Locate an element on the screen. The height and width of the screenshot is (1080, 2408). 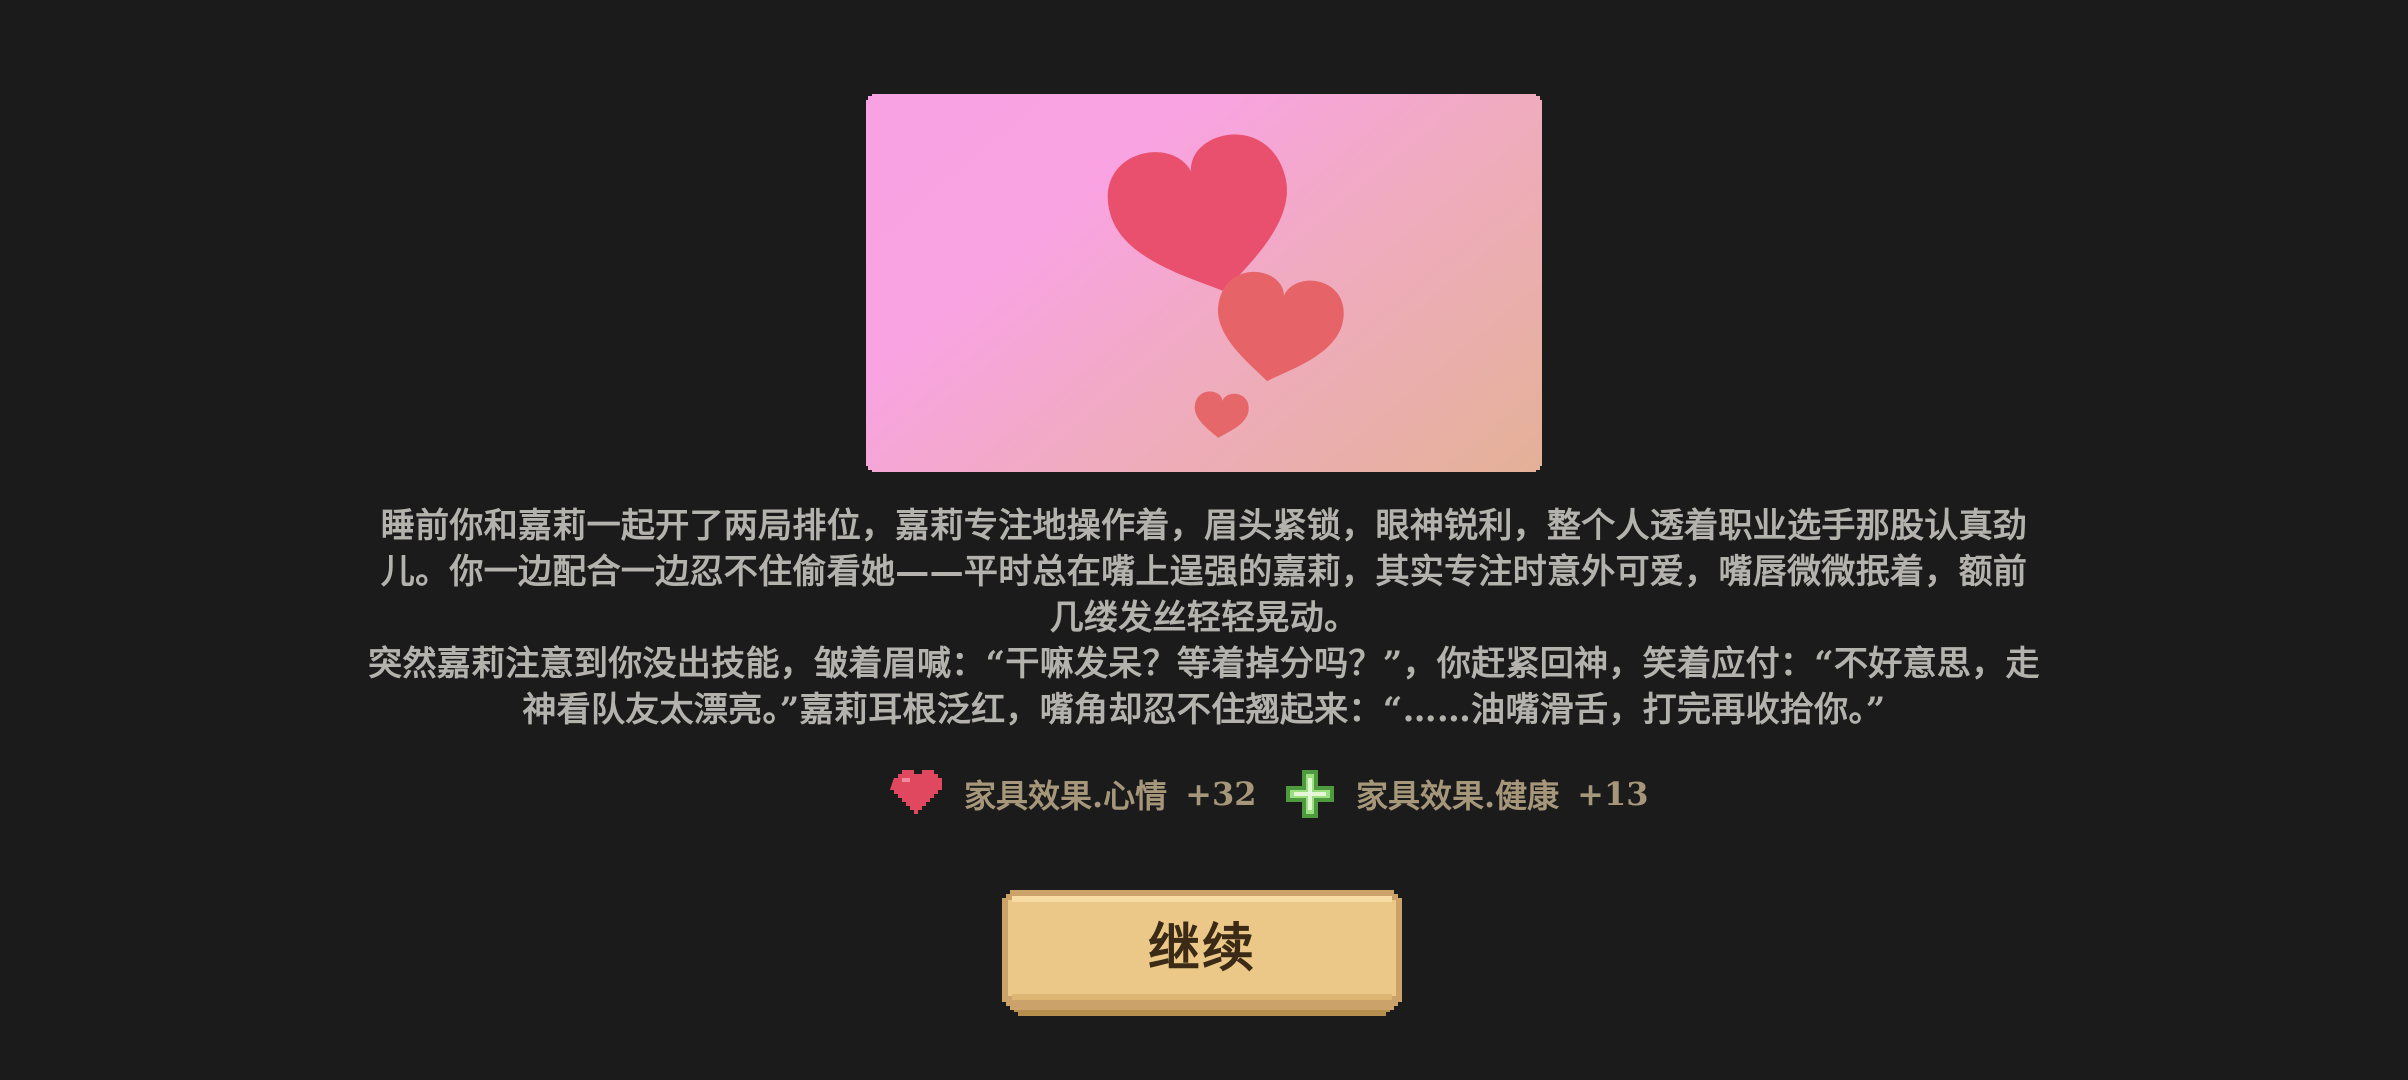
mood-effect-label: 家具效果.心情 is located at coordinates (1066, 796).